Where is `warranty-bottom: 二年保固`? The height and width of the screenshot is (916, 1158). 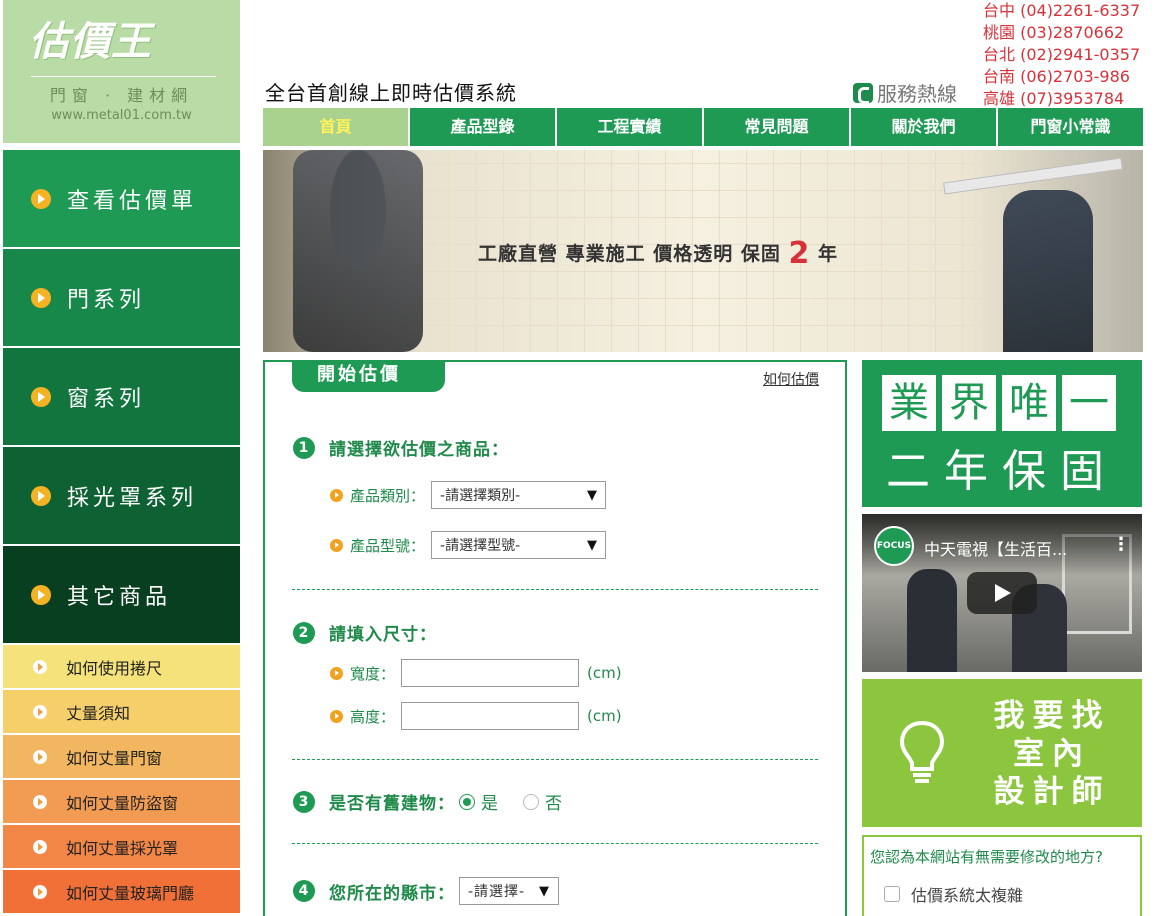
warranty-bottom: 二年保固 is located at coordinates (1002, 471).